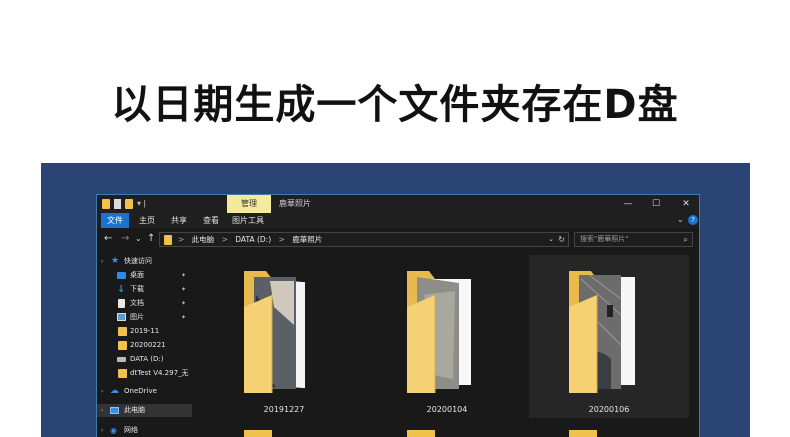 This screenshot has height=437, width=790. What do you see at coordinates (561, 239) in the screenshot?
I see `refresh-icon: ↻` at bounding box center [561, 239].